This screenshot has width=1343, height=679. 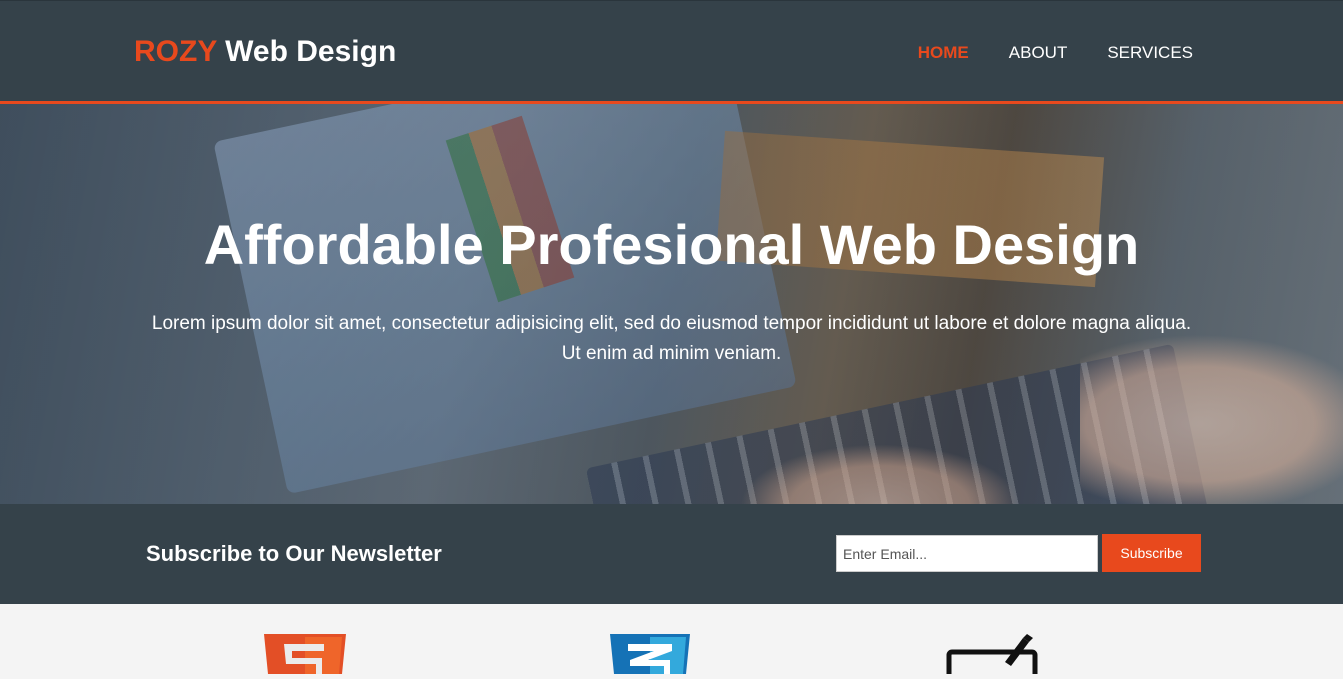 I want to click on nav-about: ABOUT, so click(x=1038, y=53).